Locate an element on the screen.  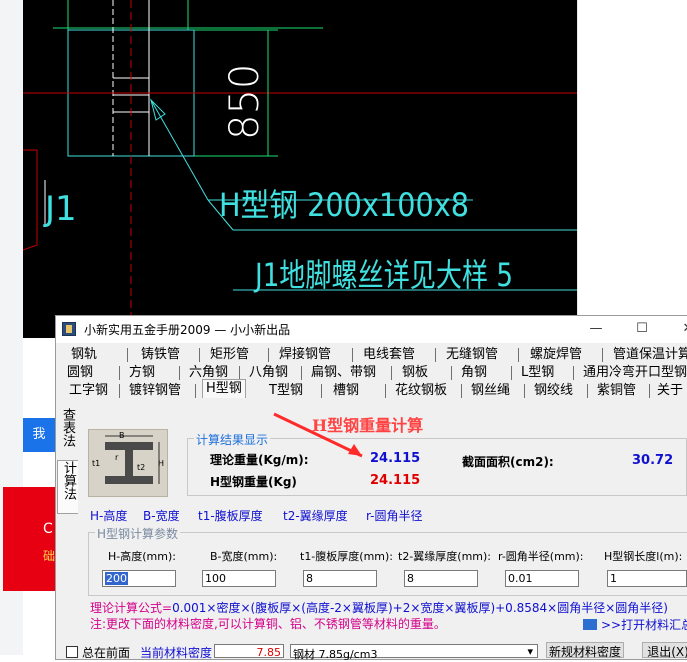
cad-leader is located at coordinates (179, 150).